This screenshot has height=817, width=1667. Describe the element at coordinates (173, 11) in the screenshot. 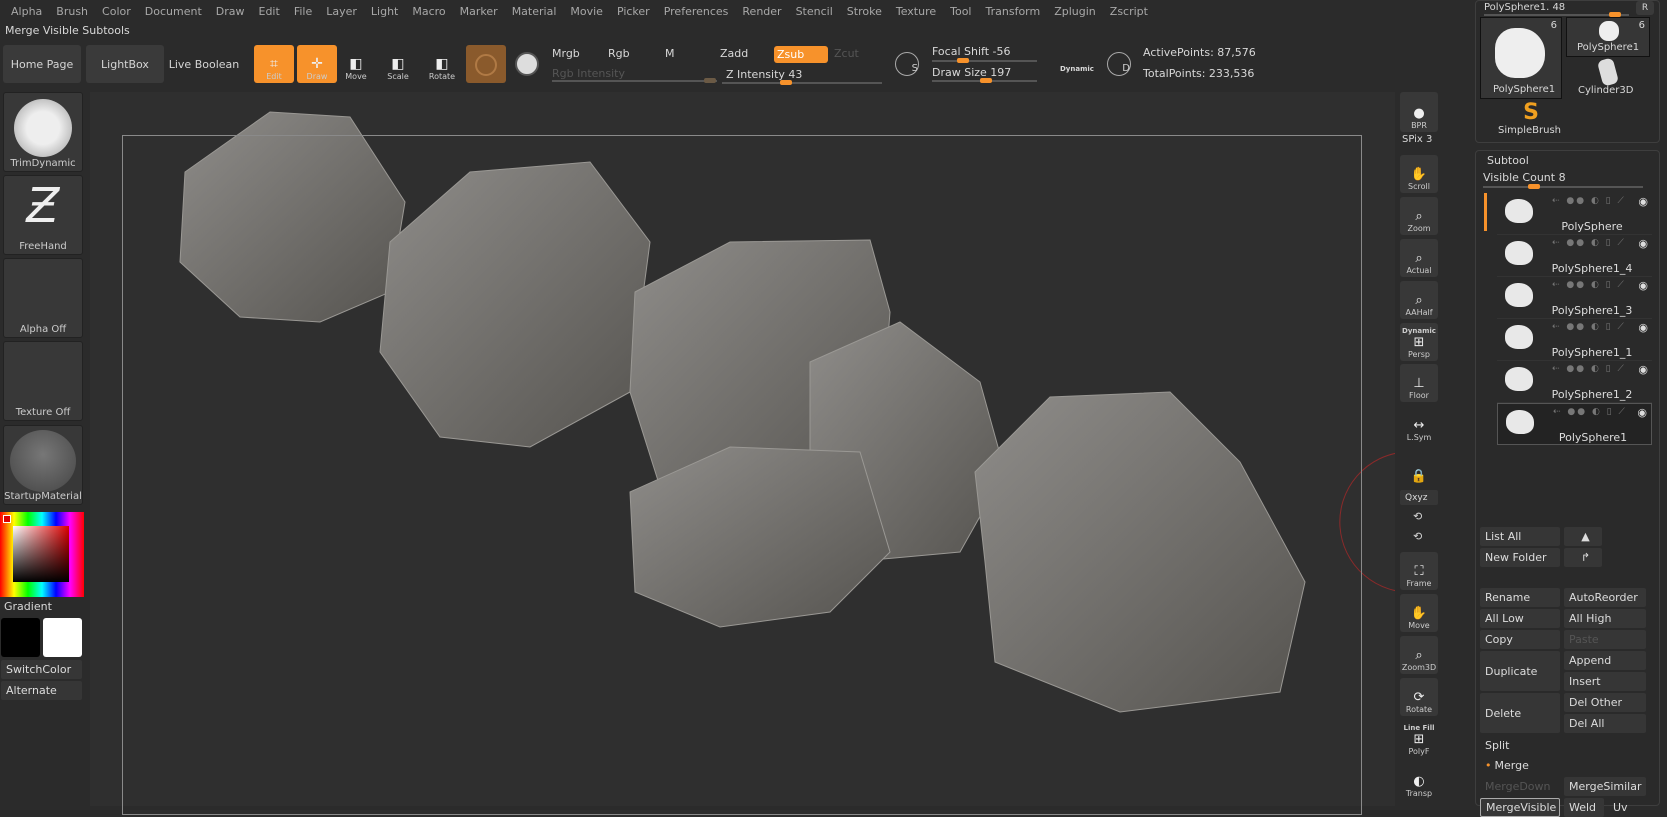

I see `menu-document: Document` at that location.